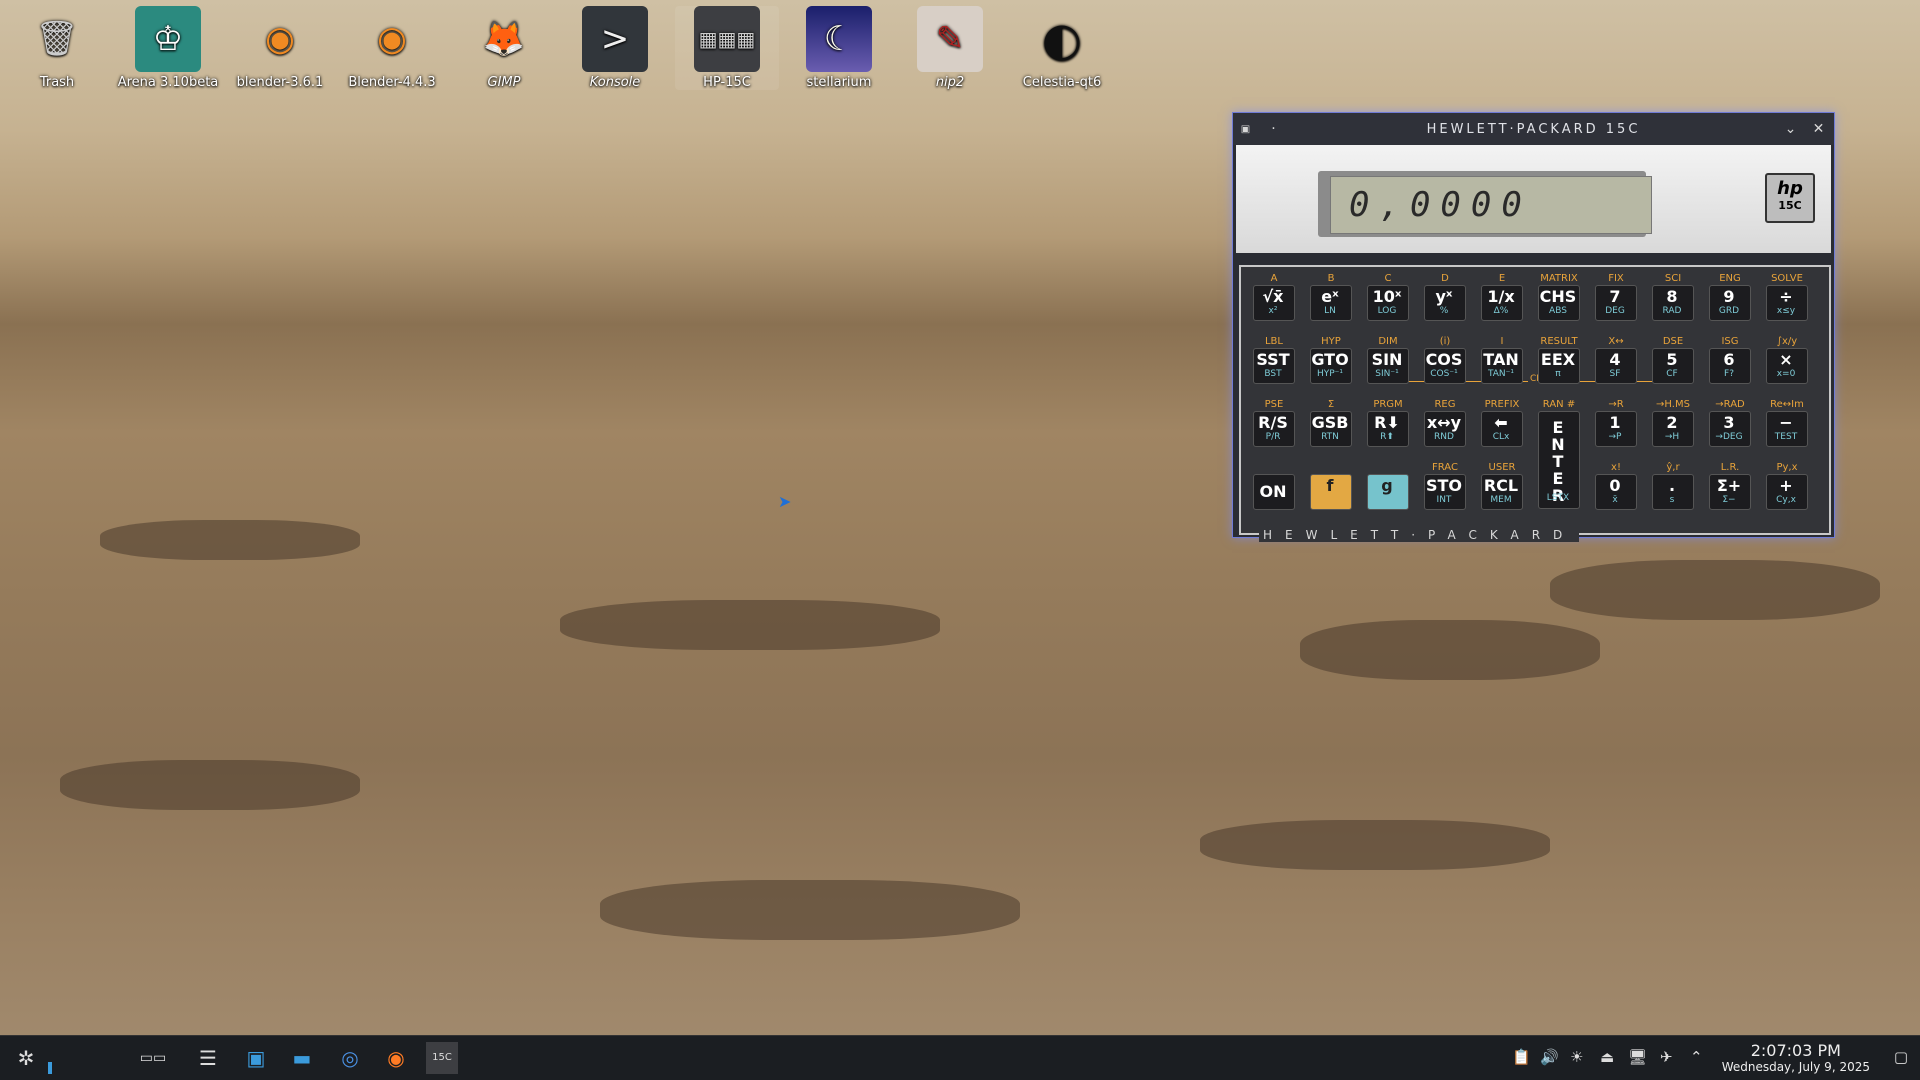 The height and width of the screenshot is (1080, 1920). I want to click on key-rcl: USER RCL MEM, so click(1502, 486).